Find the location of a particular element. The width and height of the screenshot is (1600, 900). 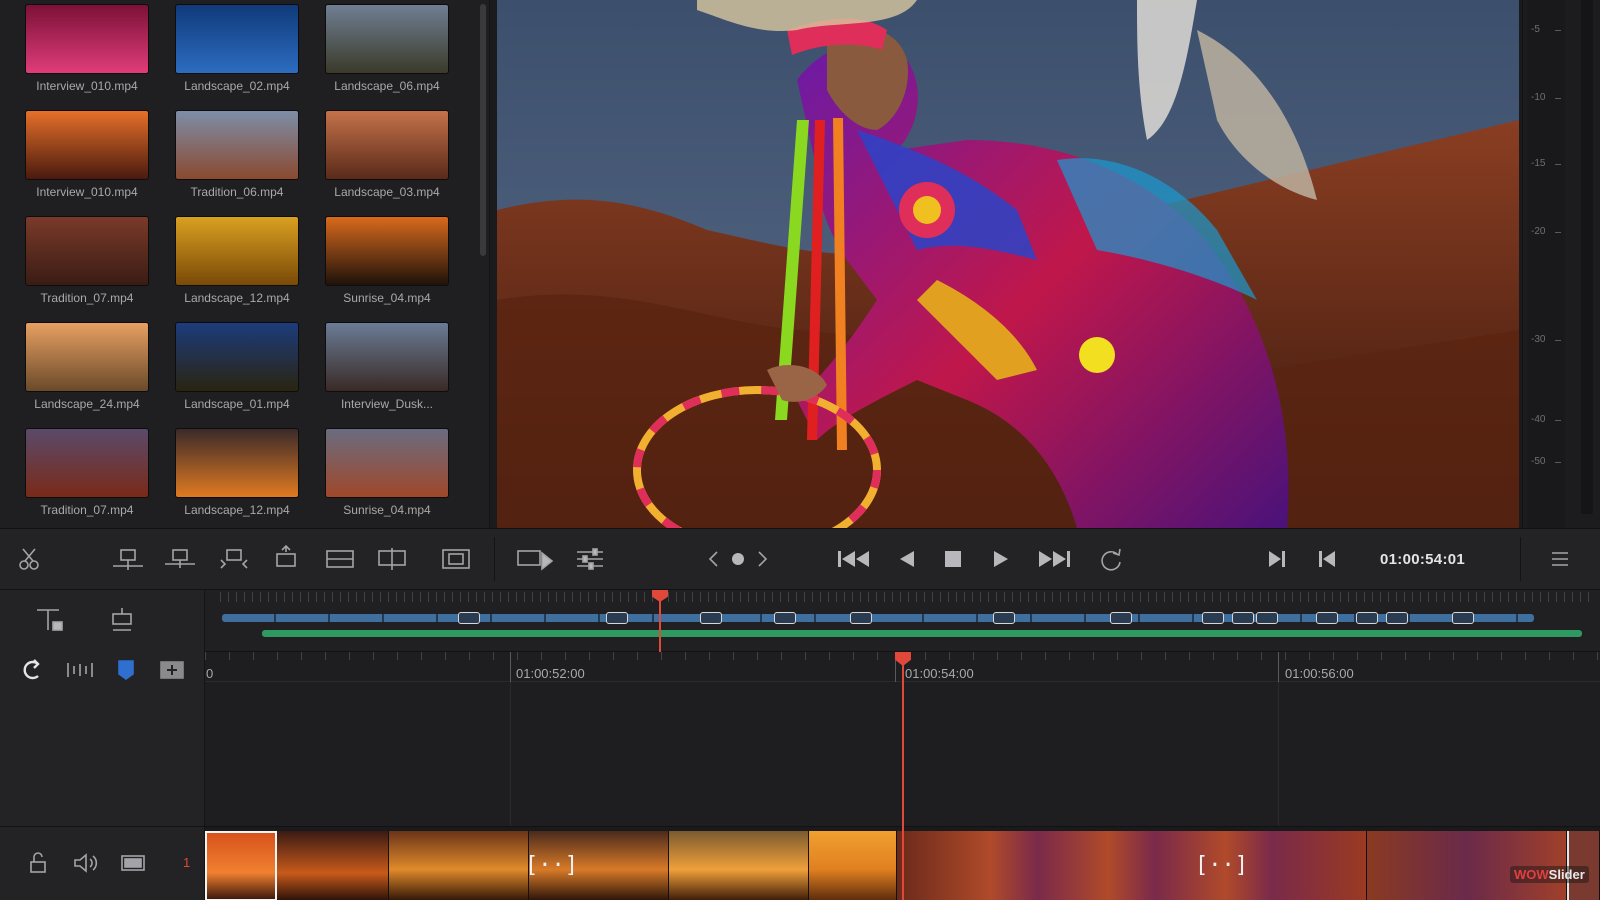

go-to-start-icon is located at coordinates (854, 559).